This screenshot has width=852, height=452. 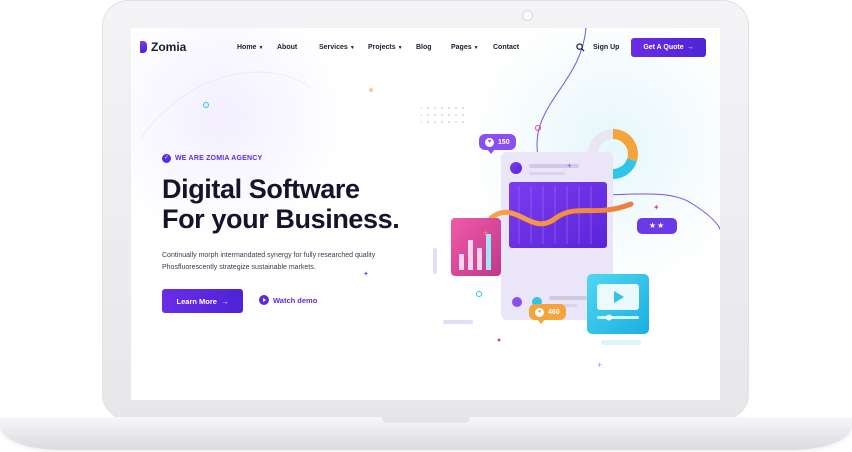 I want to click on nav-item-label: Home, so click(x=247, y=47).